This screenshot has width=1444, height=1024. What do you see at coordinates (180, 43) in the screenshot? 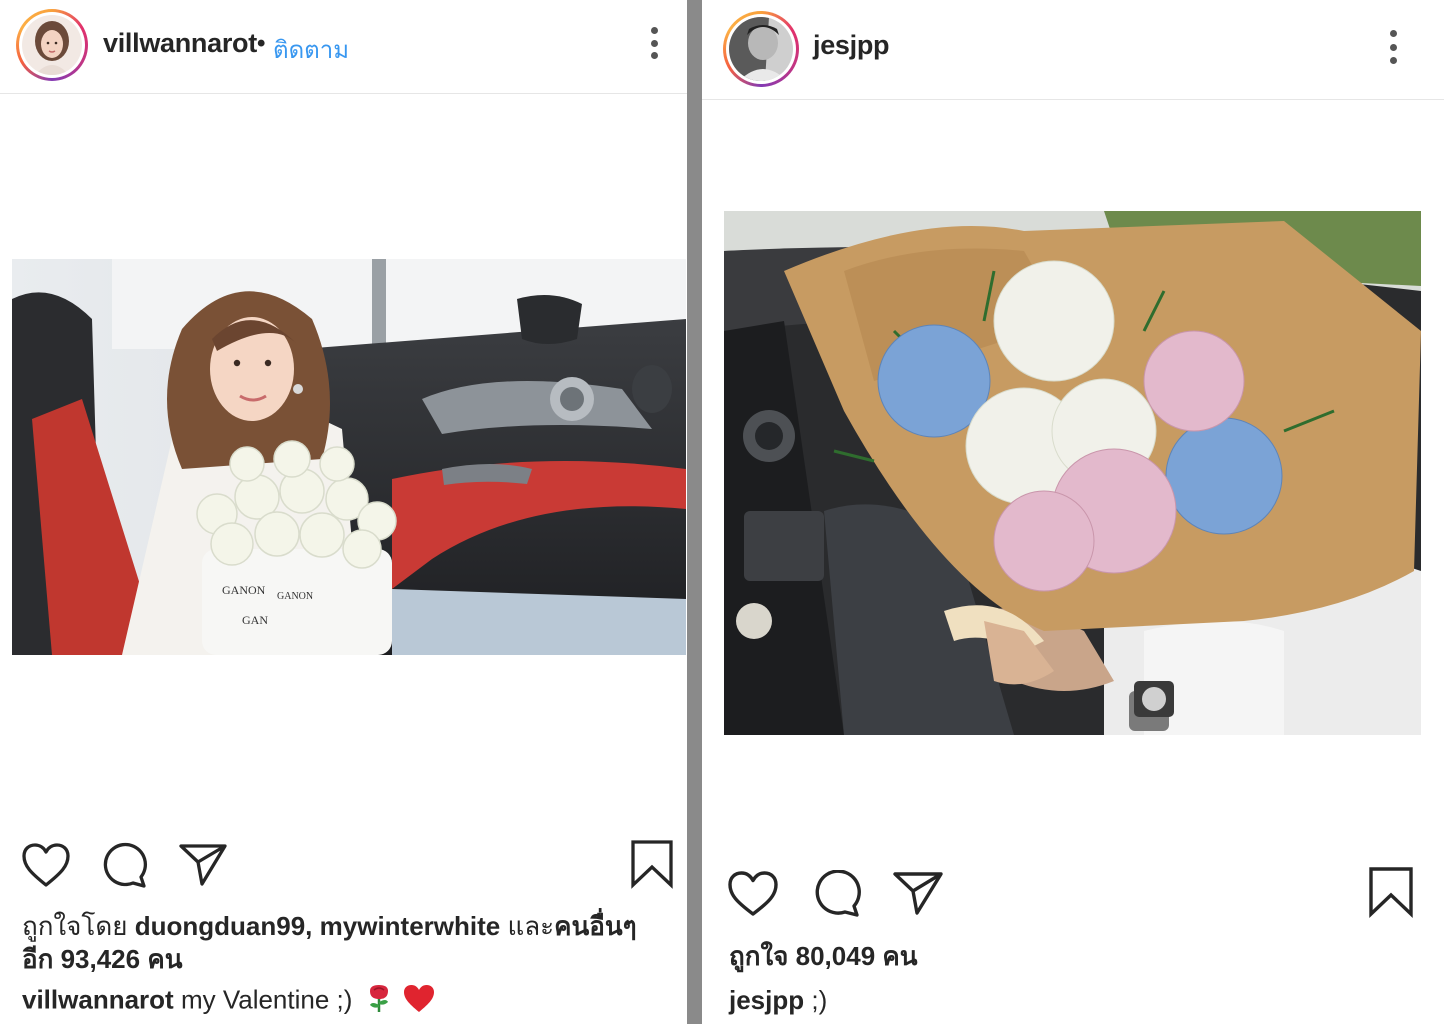
I see `username: villwannarot` at bounding box center [180, 43].